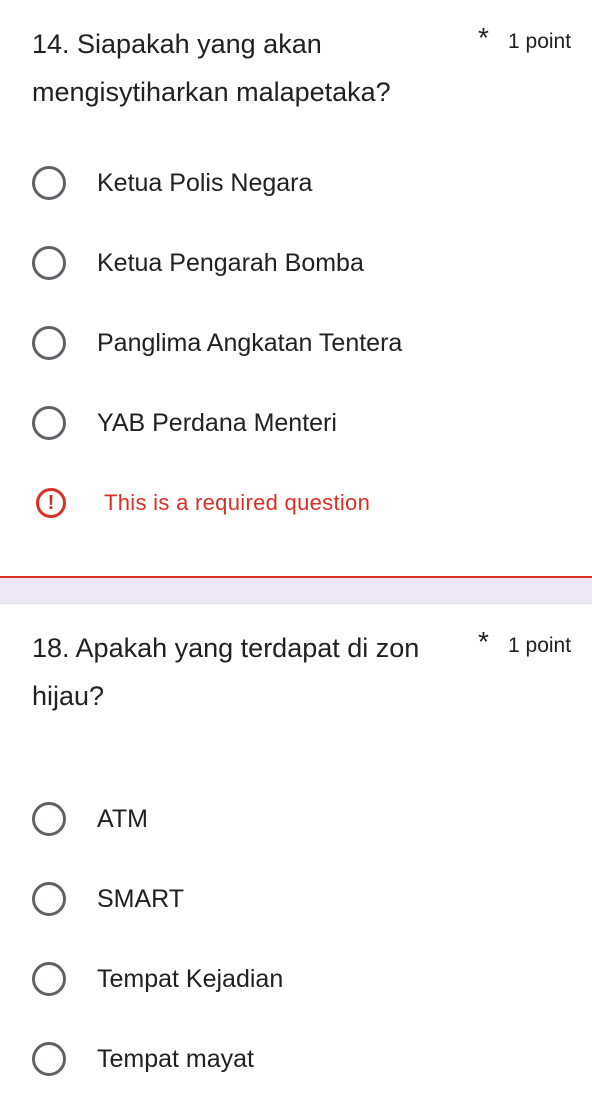 This screenshot has width=592, height=1110. Describe the element at coordinates (292, 819) in the screenshot. I see `radio-option: ATM` at that location.